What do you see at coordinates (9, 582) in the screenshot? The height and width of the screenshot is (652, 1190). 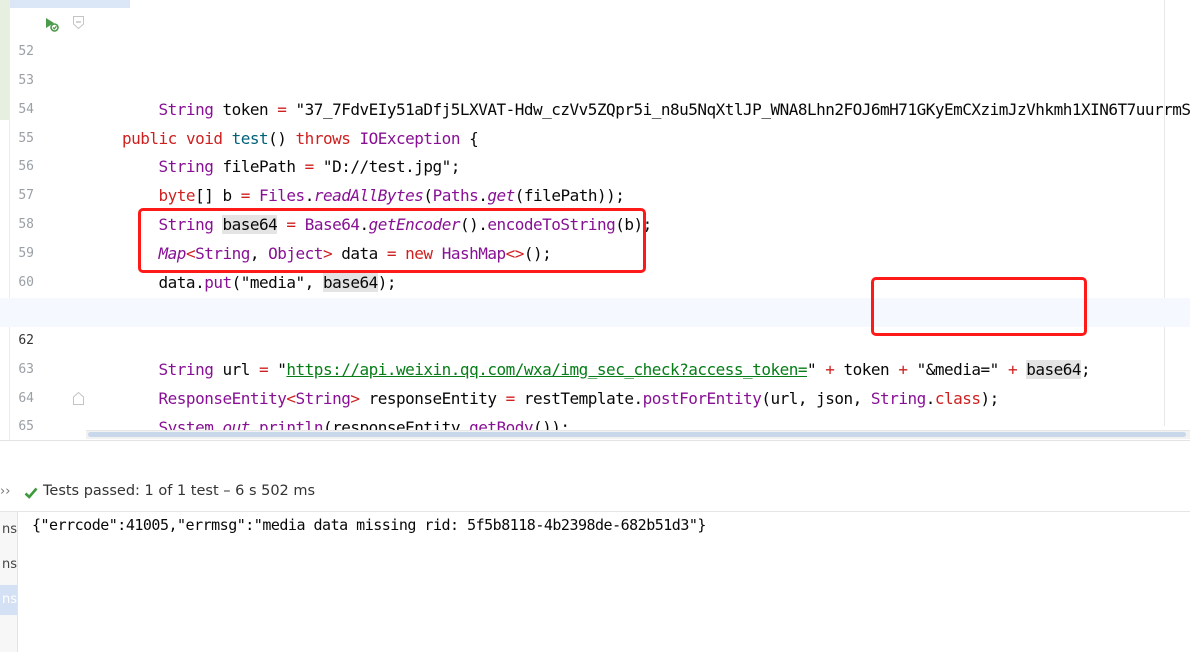 I see `test-results-tree: ns ns ns` at bounding box center [9, 582].